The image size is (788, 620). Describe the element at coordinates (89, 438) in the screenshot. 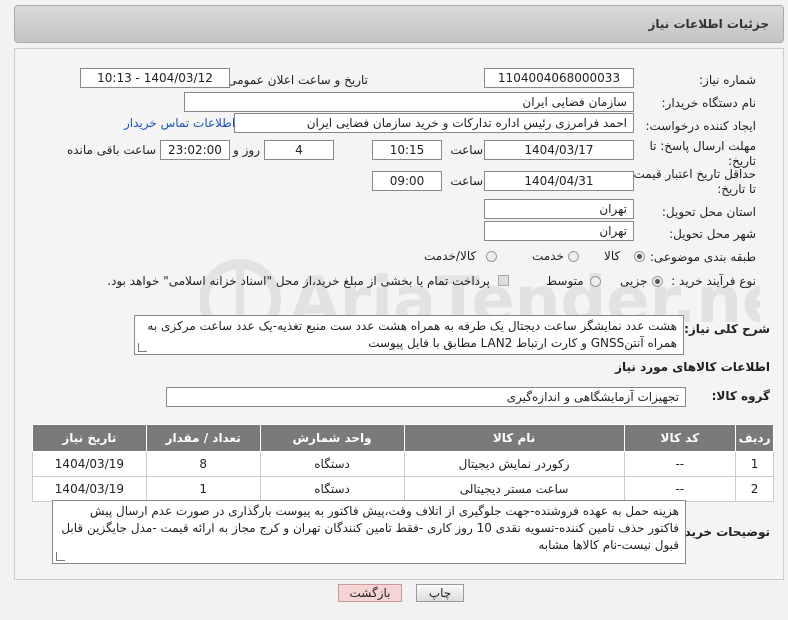

I see `col-date: تاریخ نیاز` at that location.